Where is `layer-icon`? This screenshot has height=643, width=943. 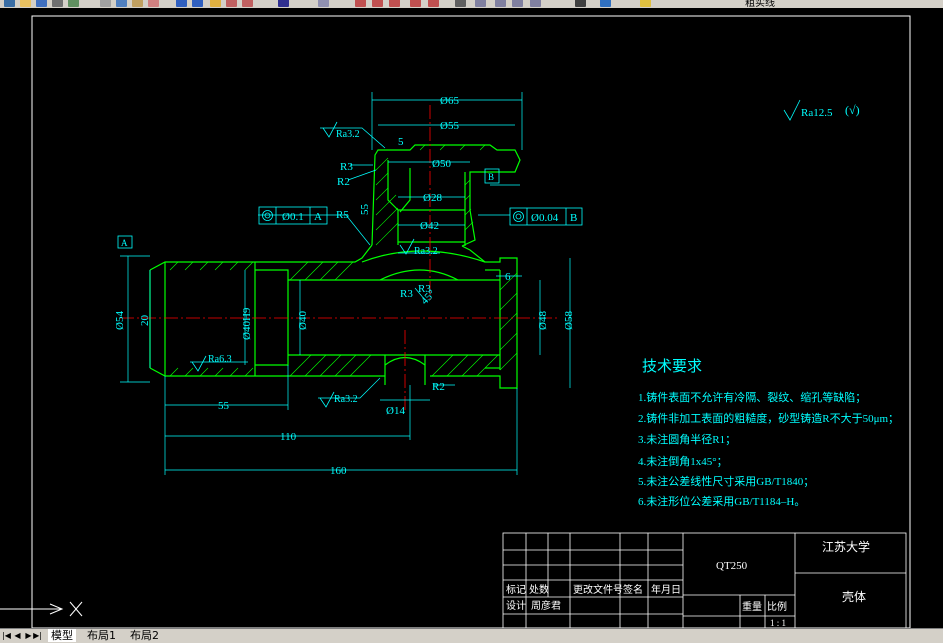 layer-icon is located at coordinates (500, 3).